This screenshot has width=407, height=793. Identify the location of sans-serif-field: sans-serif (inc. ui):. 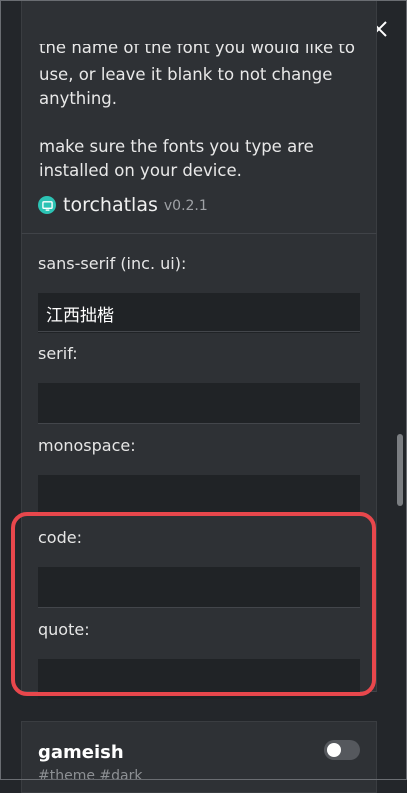
(199, 293).